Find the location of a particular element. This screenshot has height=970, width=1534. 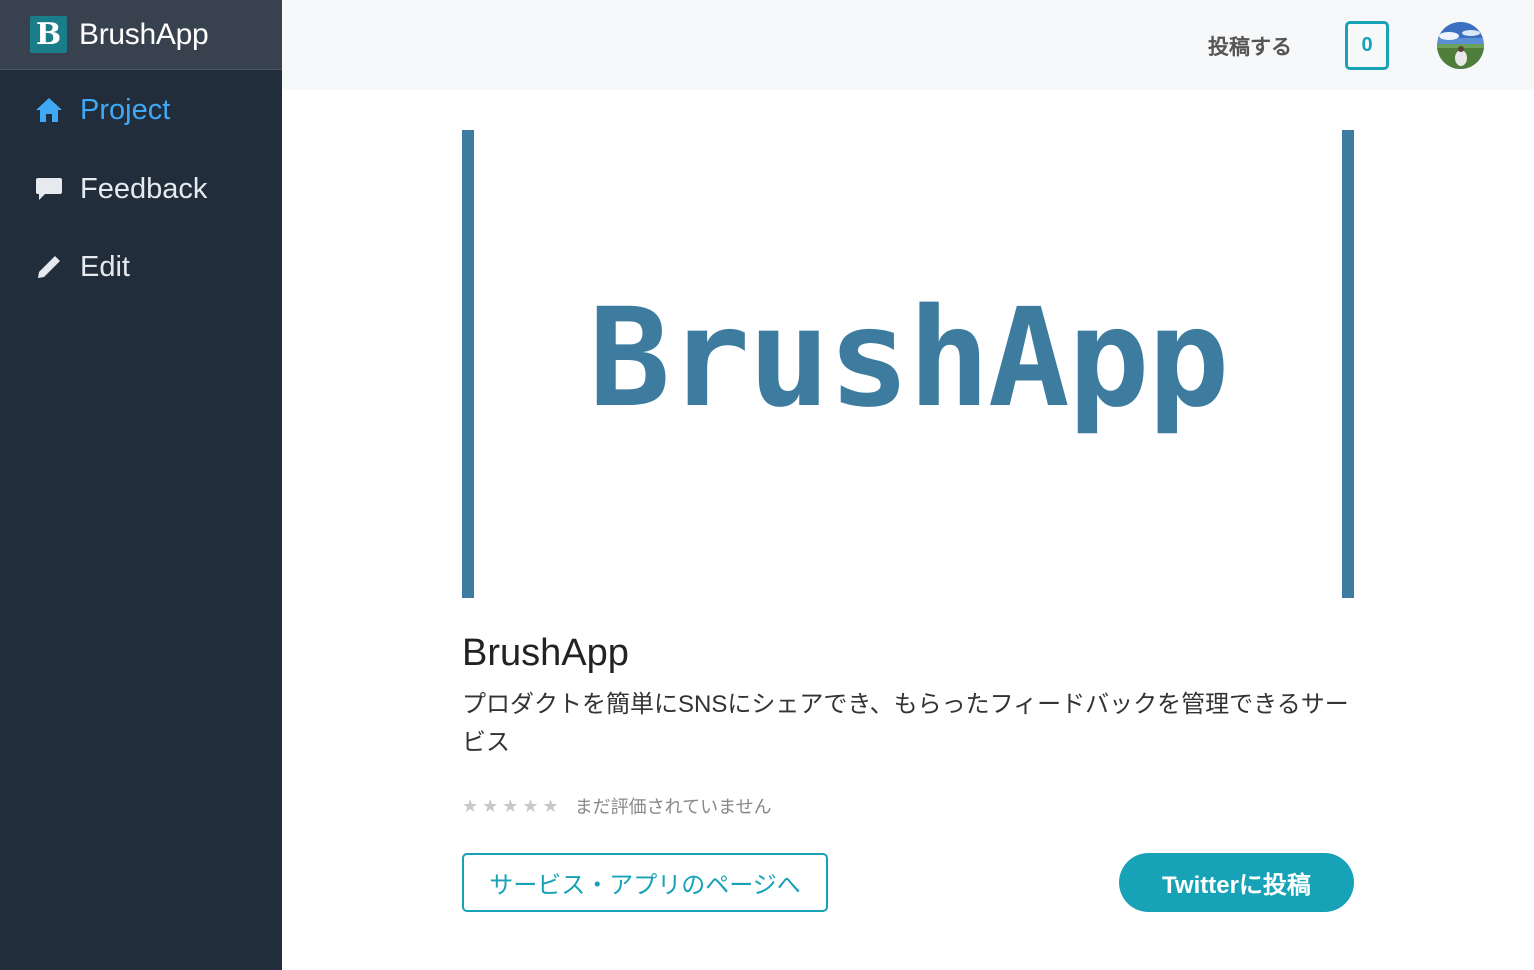

star-rating: ★★★★★ is located at coordinates (512, 806).